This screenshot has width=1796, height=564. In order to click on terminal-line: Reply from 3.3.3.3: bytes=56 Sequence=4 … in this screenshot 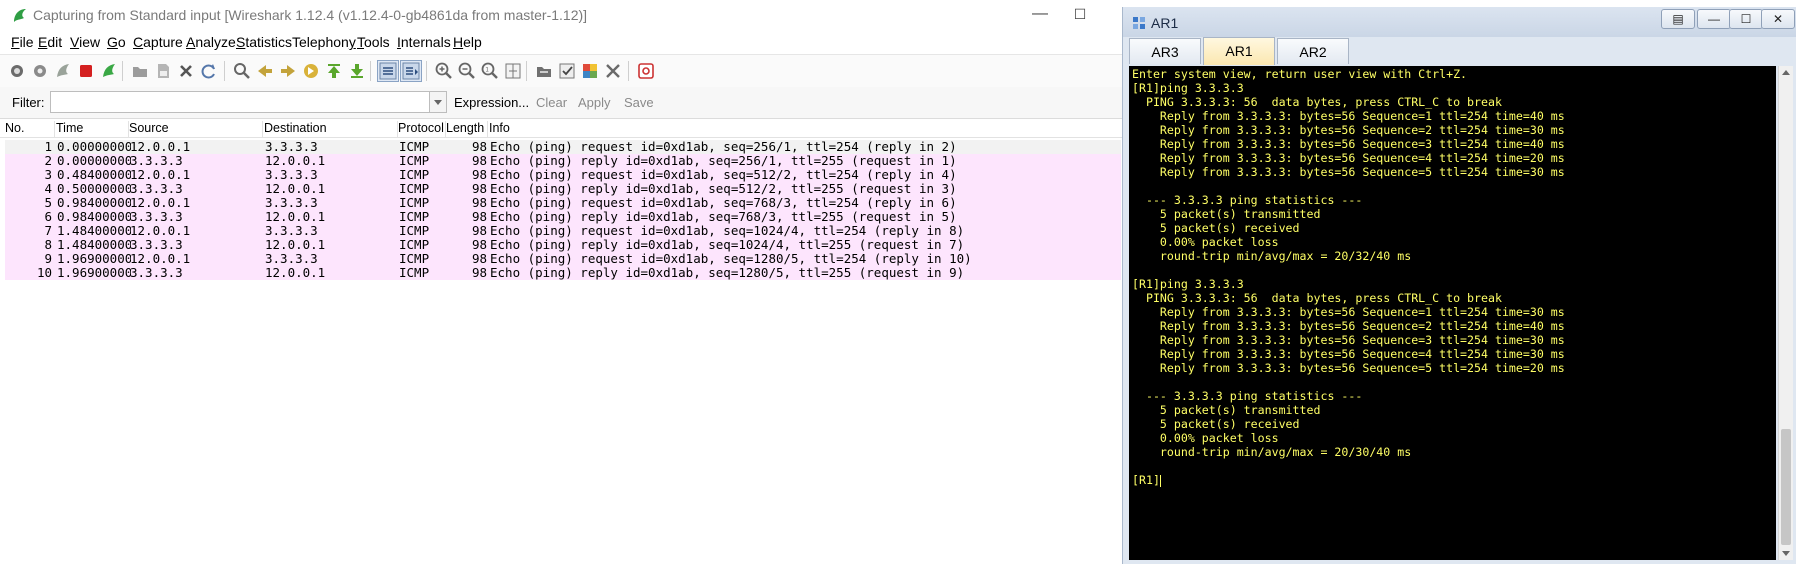, I will do `click(1348, 354)`.